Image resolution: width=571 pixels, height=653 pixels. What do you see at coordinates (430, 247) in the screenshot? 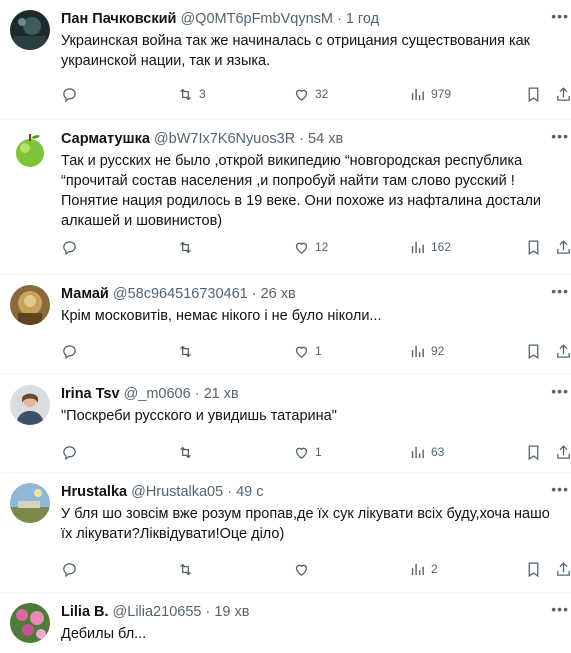
I see `views-button: 162` at bounding box center [430, 247].